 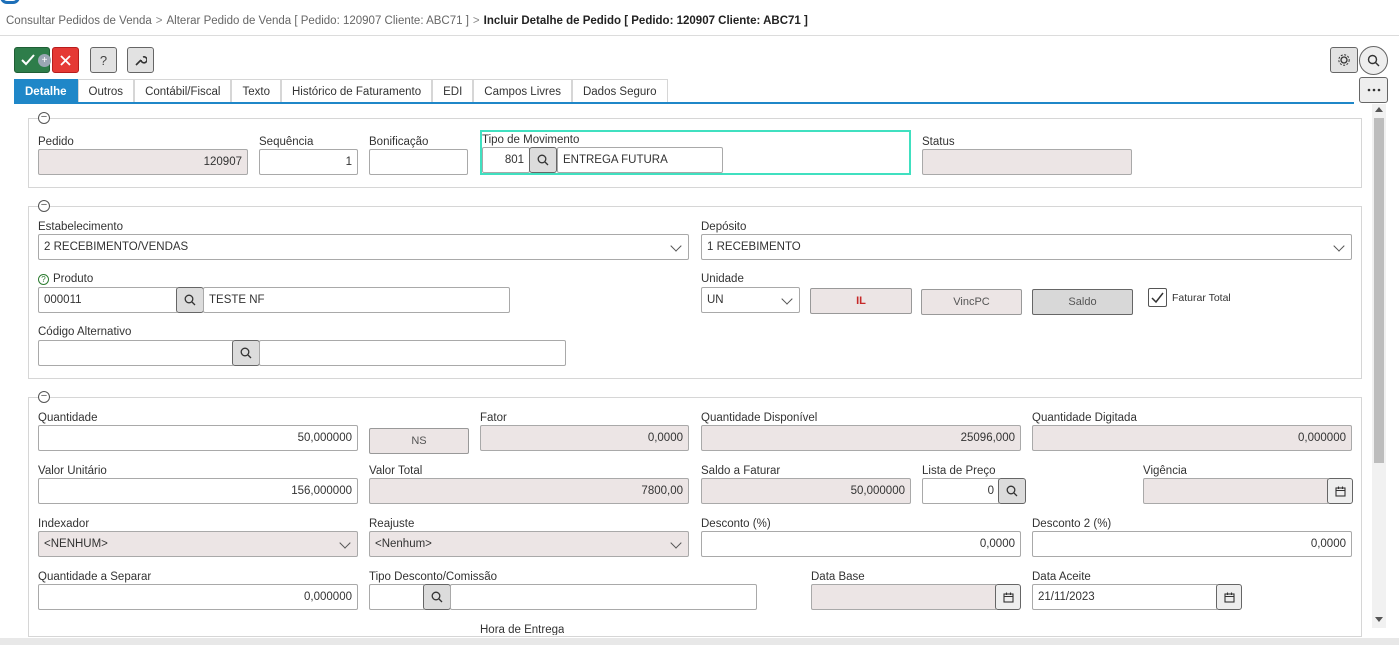 What do you see at coordinates (198, 544) in the screenshot?
I see `indexador-select: <NENHUM>` at bounding box center [198, 544].